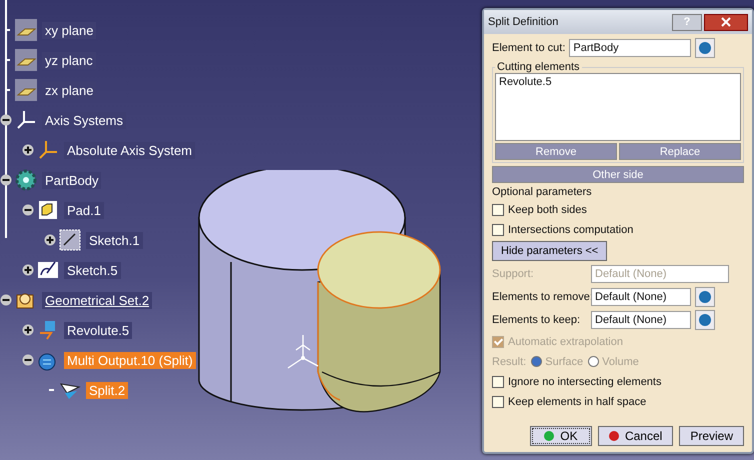 The height and width of the screenshot is (460, 754). What do you see at coordinates (550, 251) in the screenshot?
I see `hide-parameters-button: Hide parameters <<` at bounding box center [550, 251].